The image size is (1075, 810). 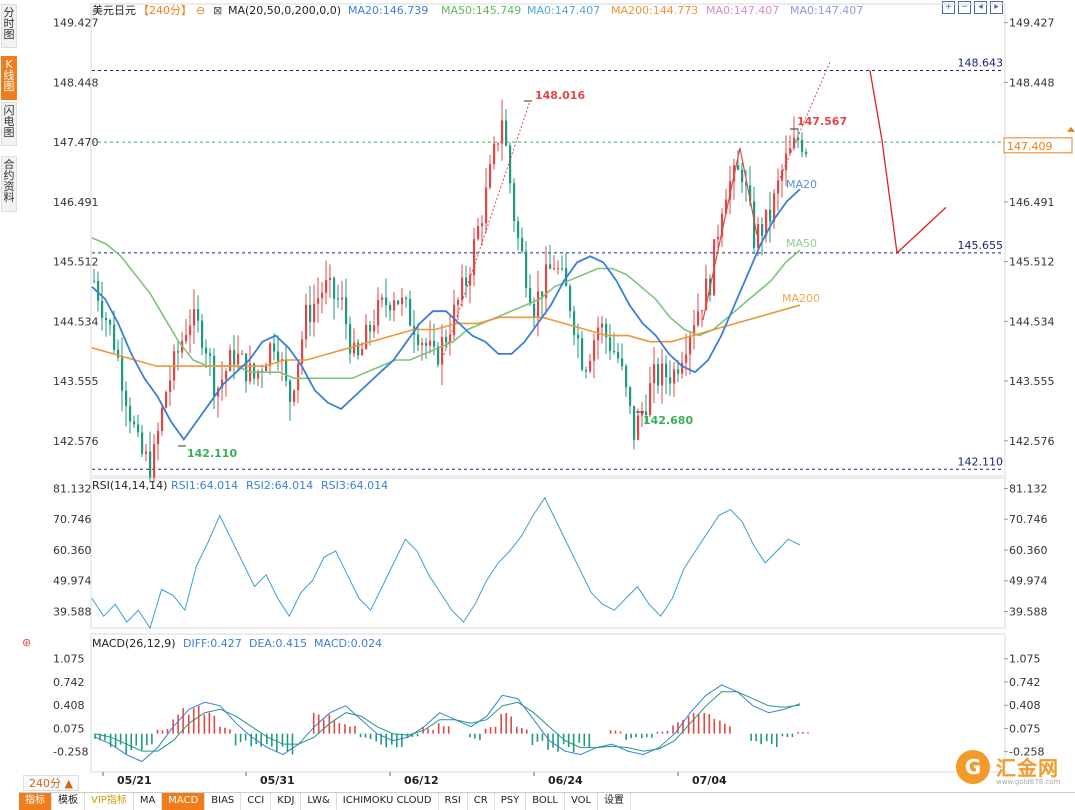 What do you see at coordinates (26, 642) in the screenshot?
I see `macd-settings-icon: ⊛` at bounding box center [26, 642].